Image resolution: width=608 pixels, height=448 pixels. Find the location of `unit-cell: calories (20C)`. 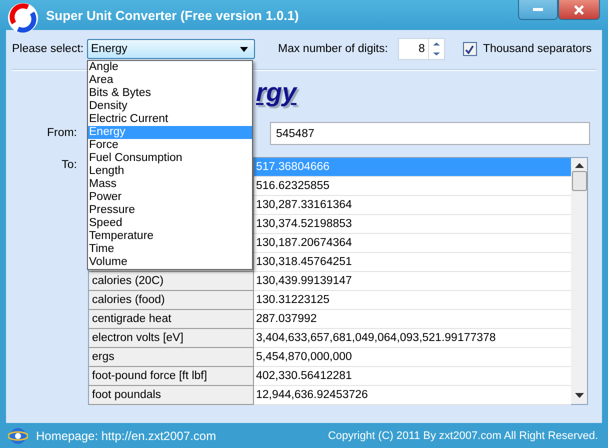

unit-cell: calories (20C) is located at coordinates (171, 281).